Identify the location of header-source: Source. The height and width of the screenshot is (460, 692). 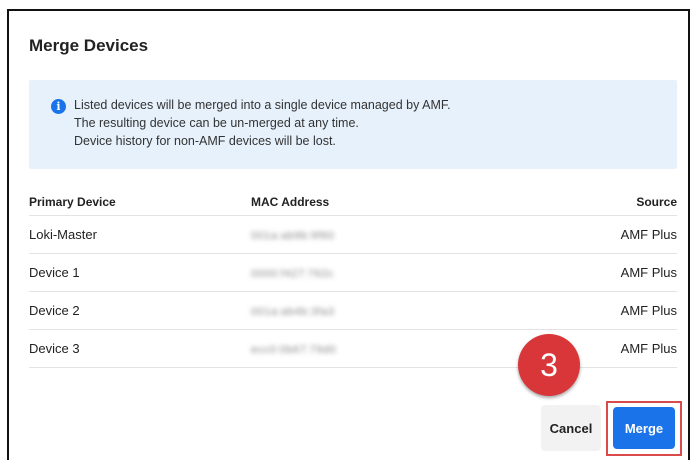
(614, 202).